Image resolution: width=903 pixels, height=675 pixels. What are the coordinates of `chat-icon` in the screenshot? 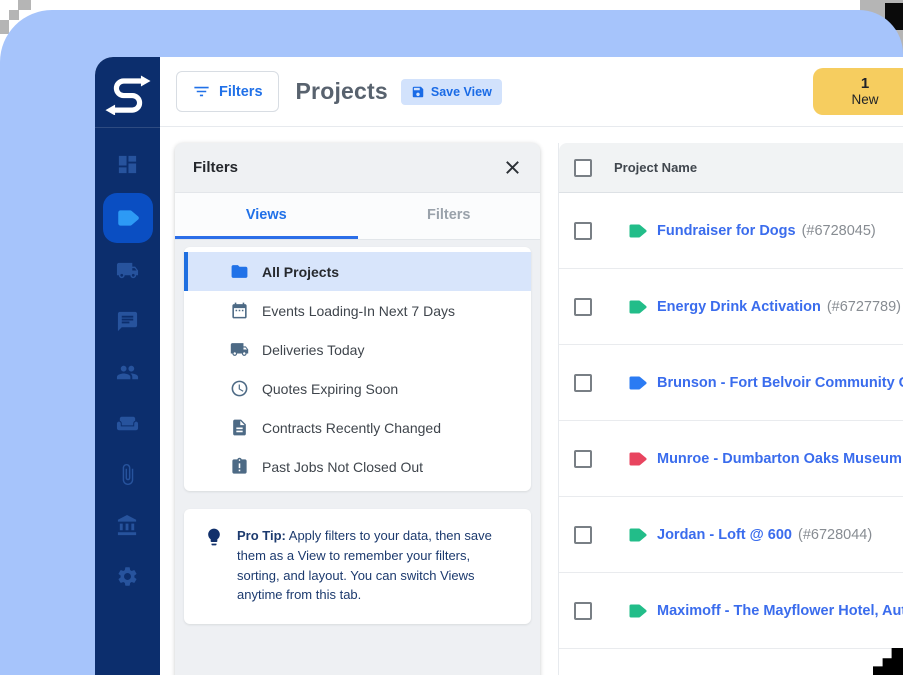 It's located at (127, 321).